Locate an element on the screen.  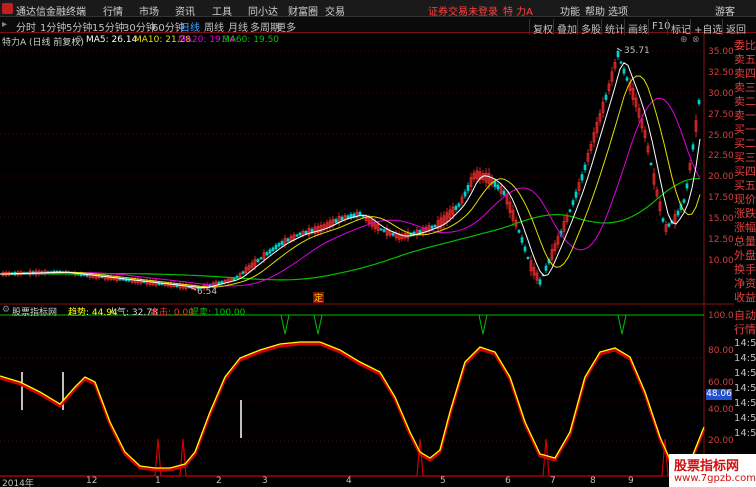
menu-bangzhu: 帮助 is located at coordinates (595, 10).